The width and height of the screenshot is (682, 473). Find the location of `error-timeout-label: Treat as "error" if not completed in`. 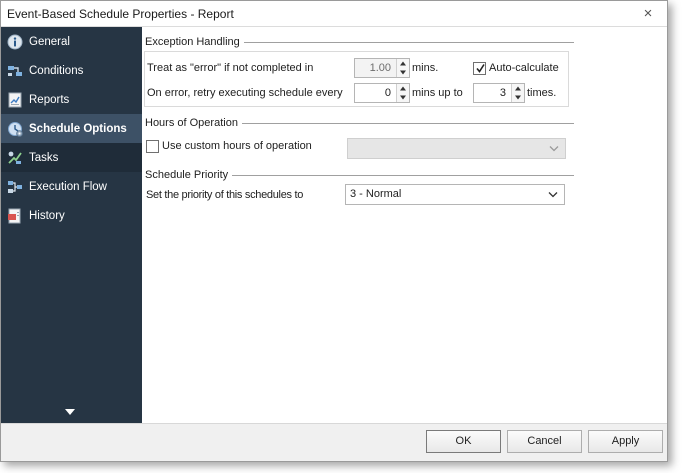

error-timeout-label: Treat as "error" if not completed in is located at coordinates (230, 68).